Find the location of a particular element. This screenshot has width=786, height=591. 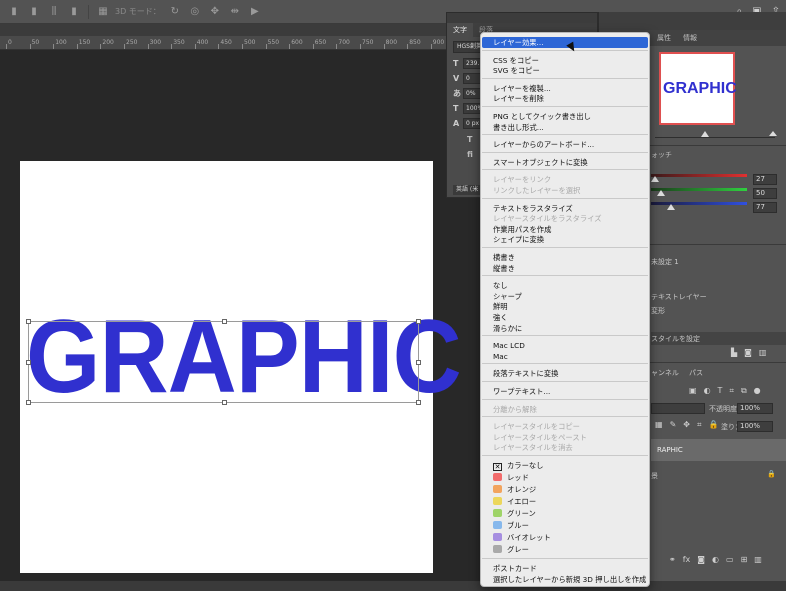

tab-channels: ャンネル is located at coordinates (665, 373).